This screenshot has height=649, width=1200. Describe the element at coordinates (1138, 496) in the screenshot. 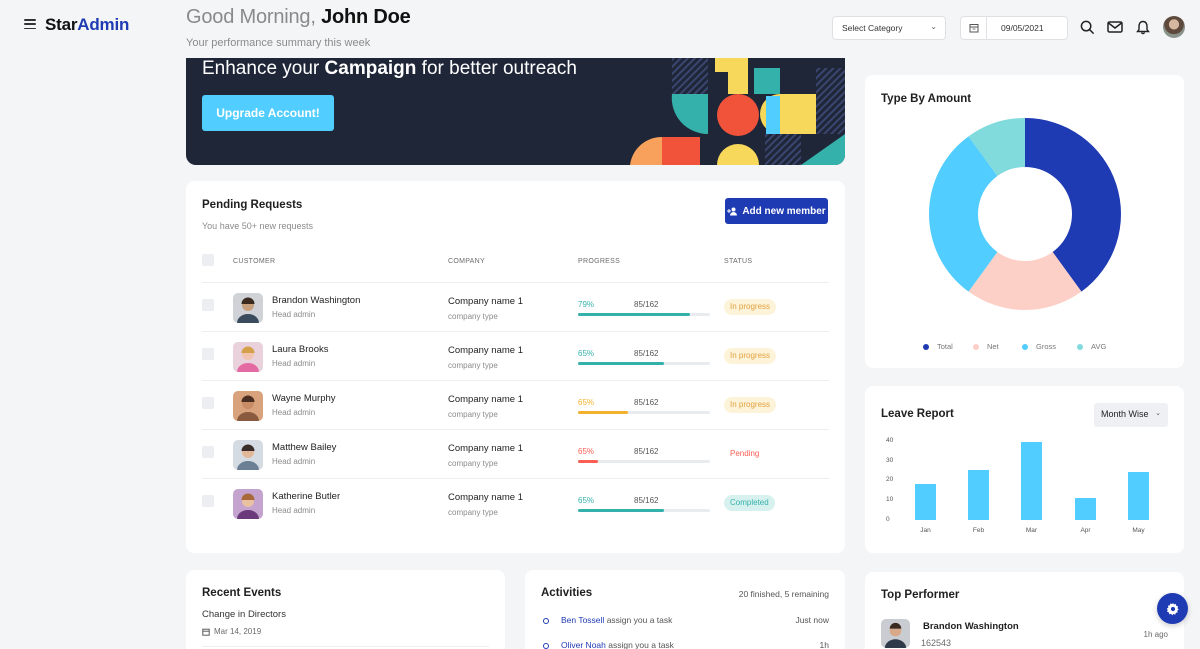

I see `bar-may` at that location.